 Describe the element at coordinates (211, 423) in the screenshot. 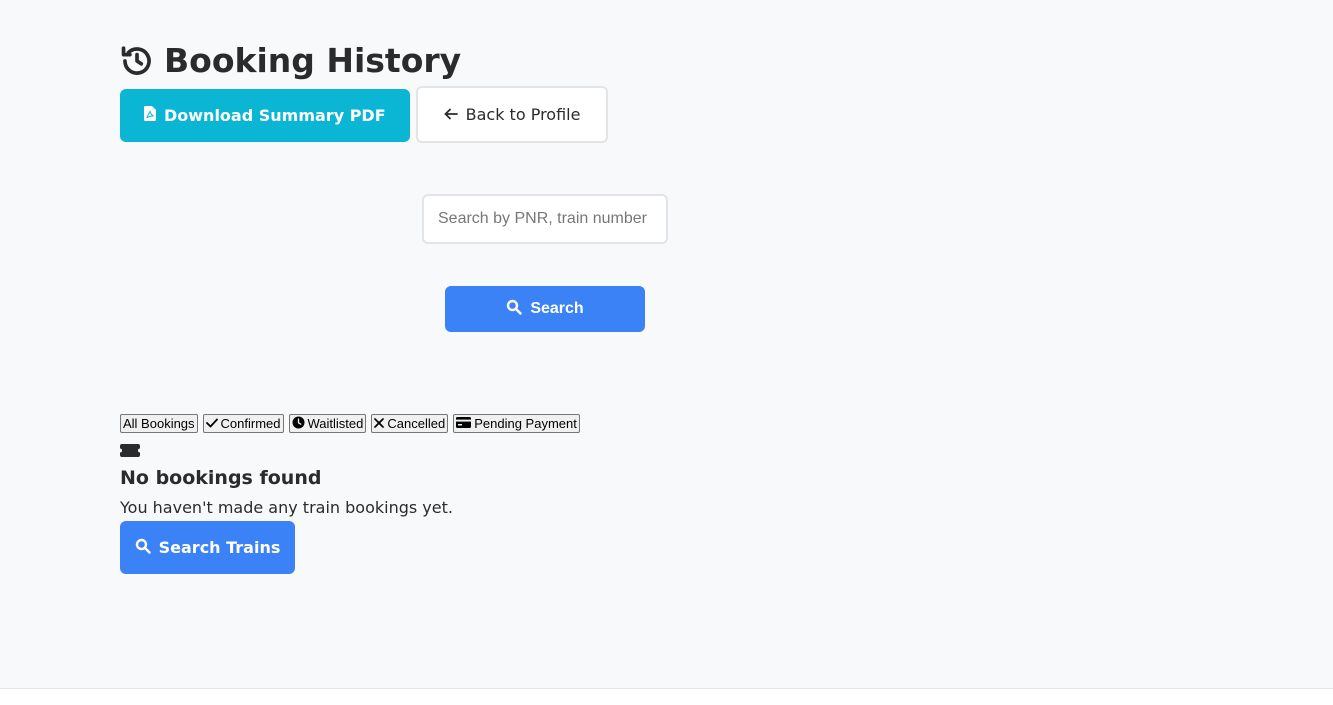

I see `check-icon` at that location.